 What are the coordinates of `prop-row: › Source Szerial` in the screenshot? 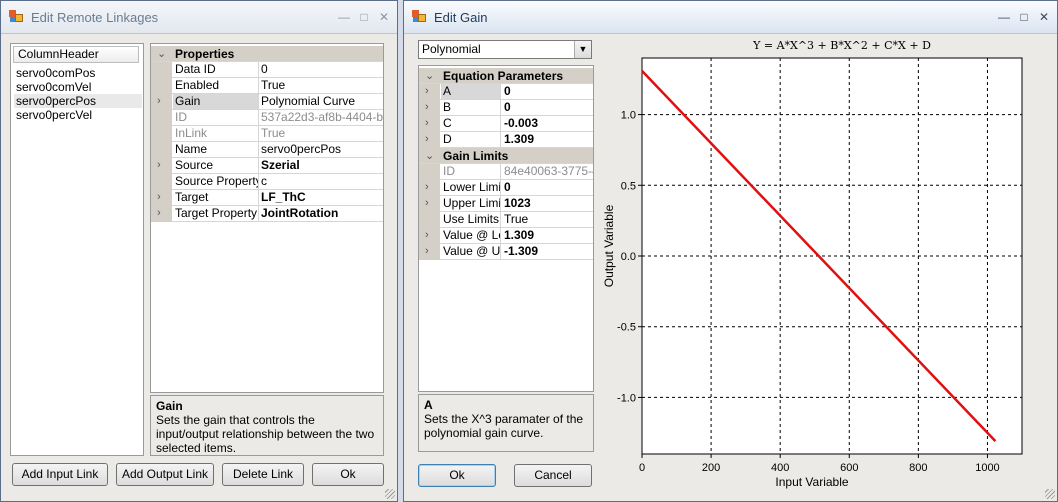 It's located at (267, 166).